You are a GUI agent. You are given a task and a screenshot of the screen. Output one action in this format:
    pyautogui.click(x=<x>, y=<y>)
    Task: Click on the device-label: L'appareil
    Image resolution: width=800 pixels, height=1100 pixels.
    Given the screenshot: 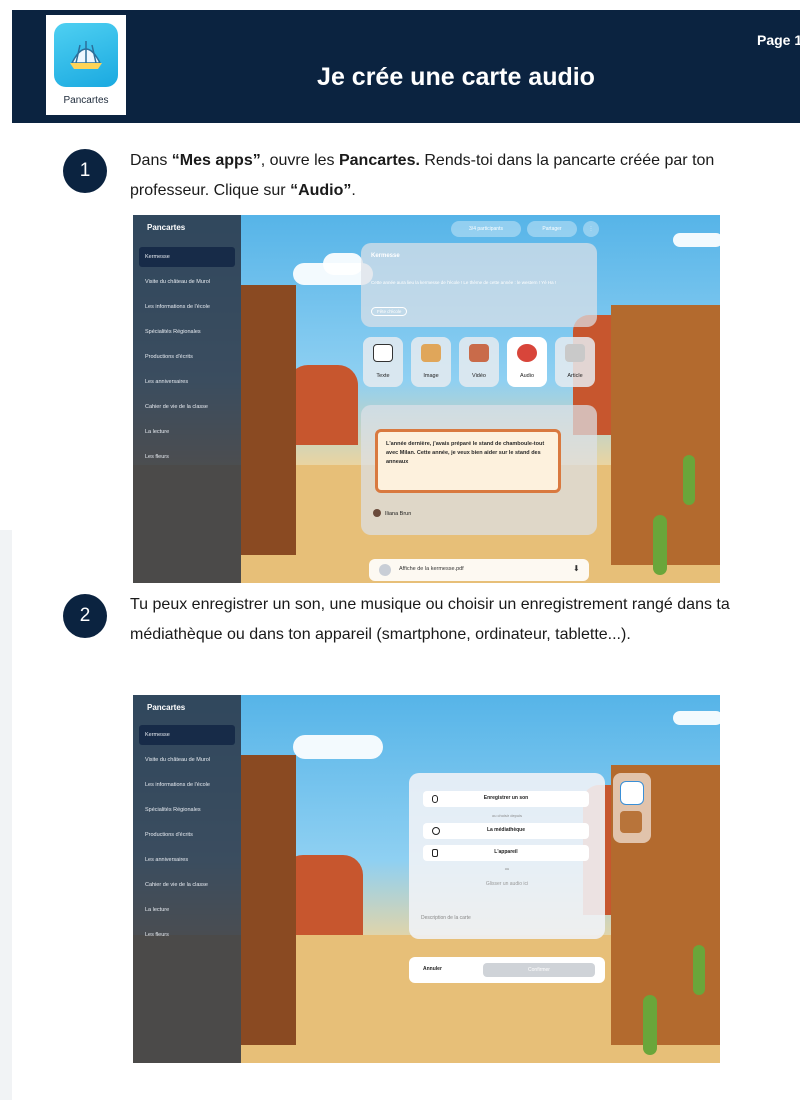 What is the action you would take?
    pyautogui.click(x=506, y=852)
    